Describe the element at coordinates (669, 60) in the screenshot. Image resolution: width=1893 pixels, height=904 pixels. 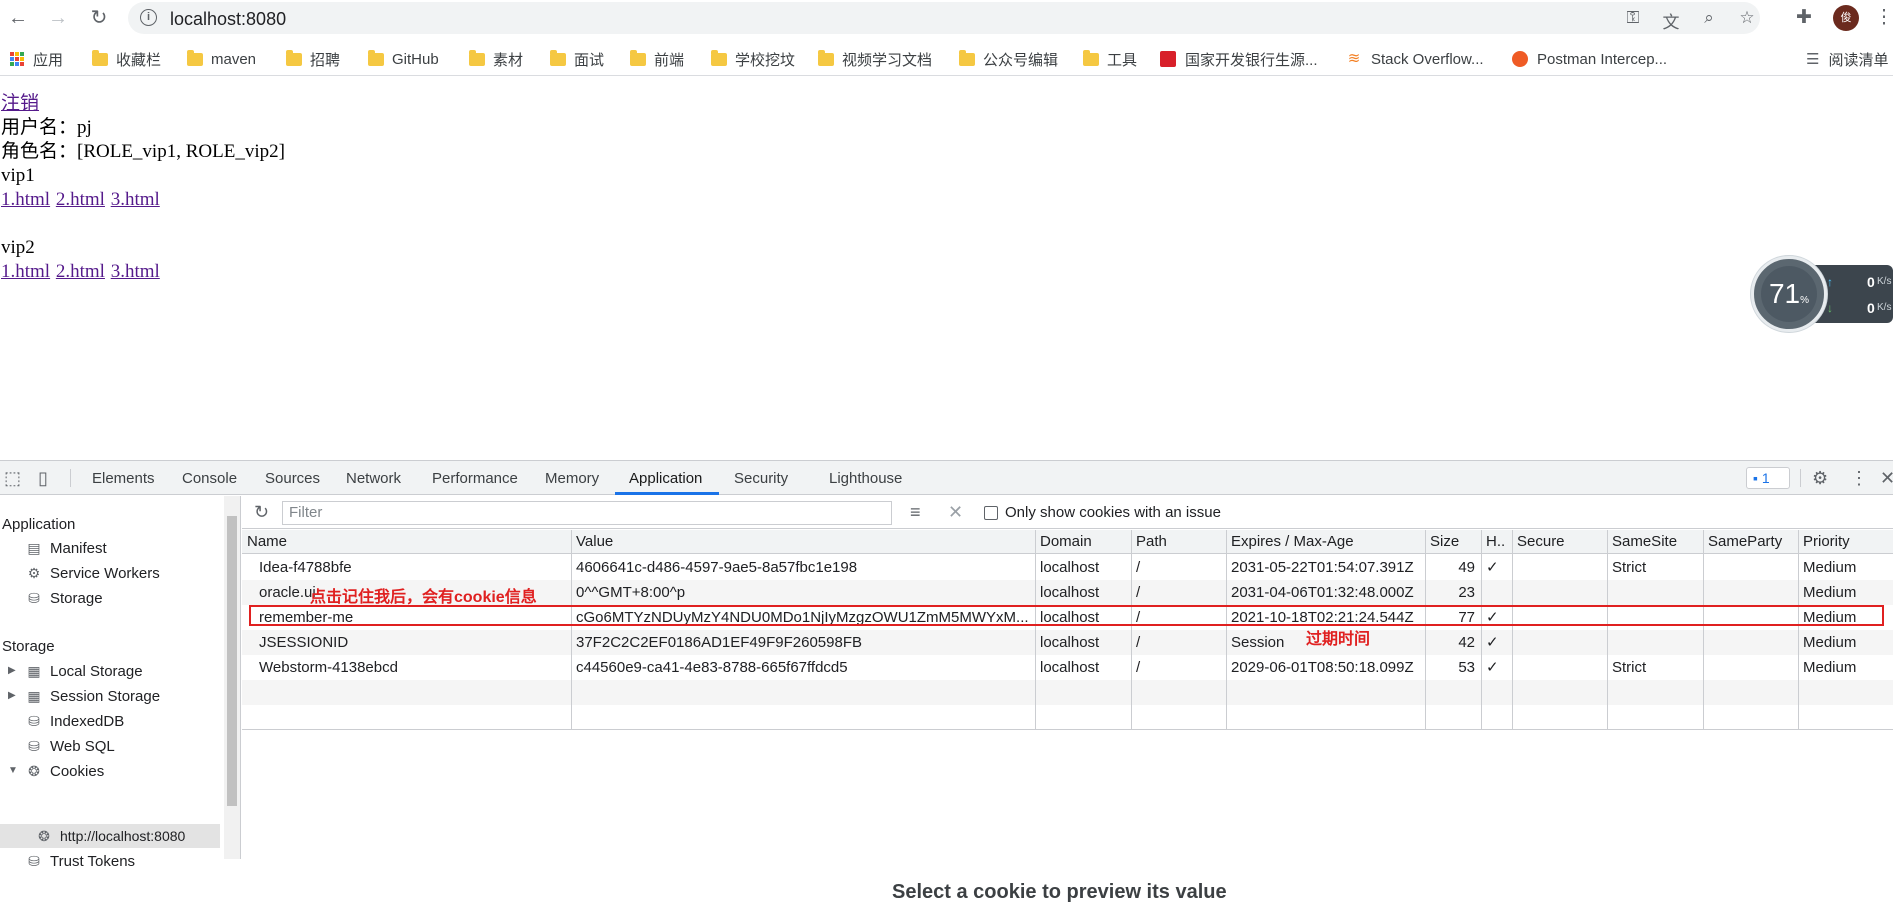
I see `bookmark-label: 前端` at that location.